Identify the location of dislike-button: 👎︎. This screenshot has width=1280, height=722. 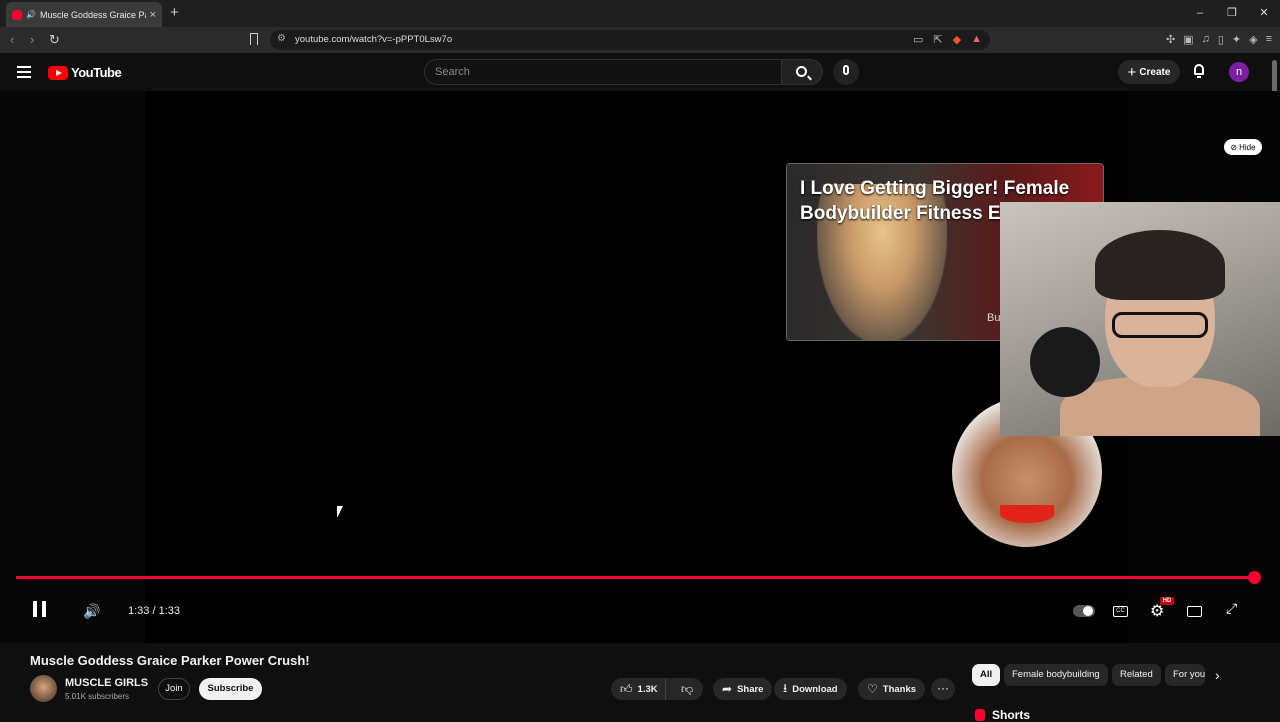
(687, 689).